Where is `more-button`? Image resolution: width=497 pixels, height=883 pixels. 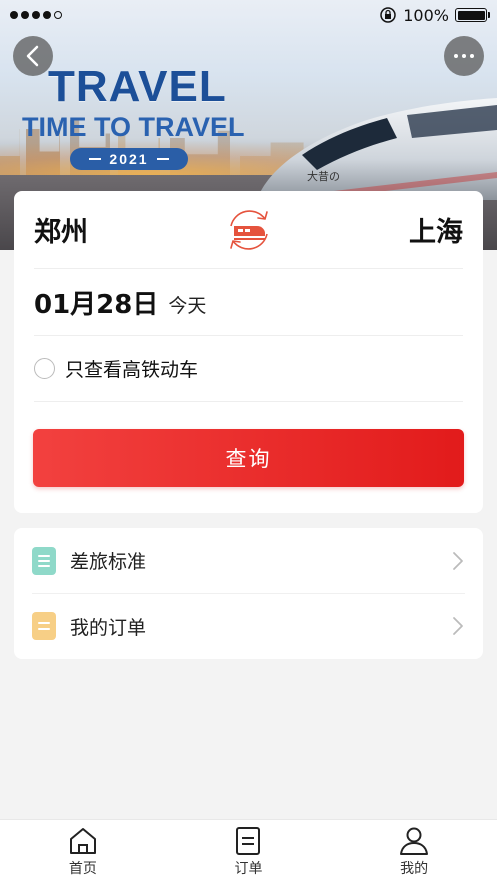 more-button is located at coordinates (464, 56).